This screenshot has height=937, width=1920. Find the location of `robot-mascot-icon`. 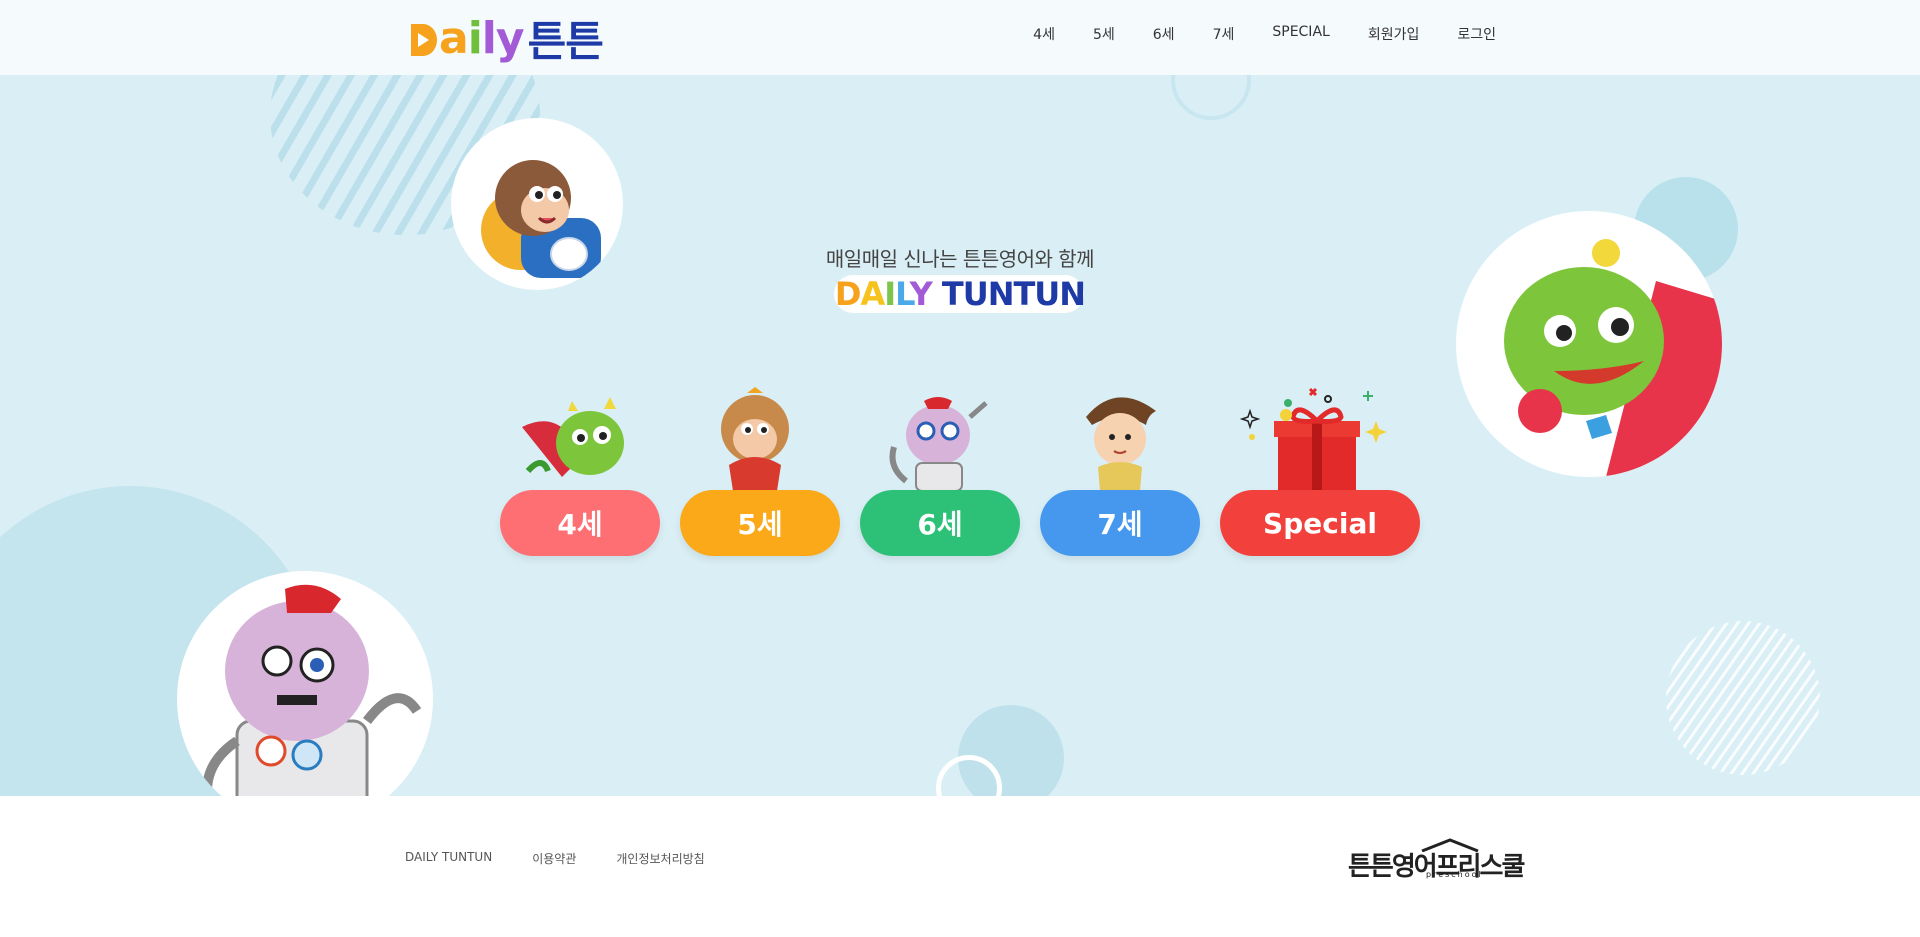

robot-mascot-icon is located at coordinates (938, 444).